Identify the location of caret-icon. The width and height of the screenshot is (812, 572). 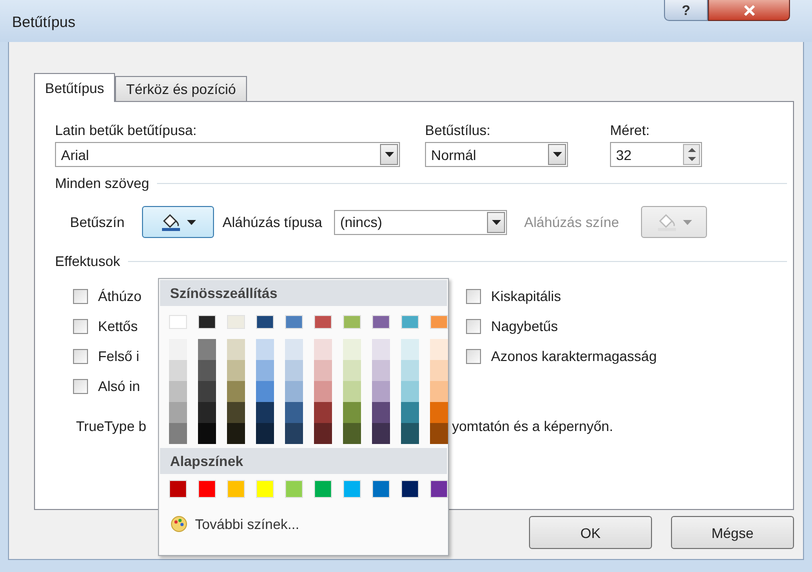
(496, 222).